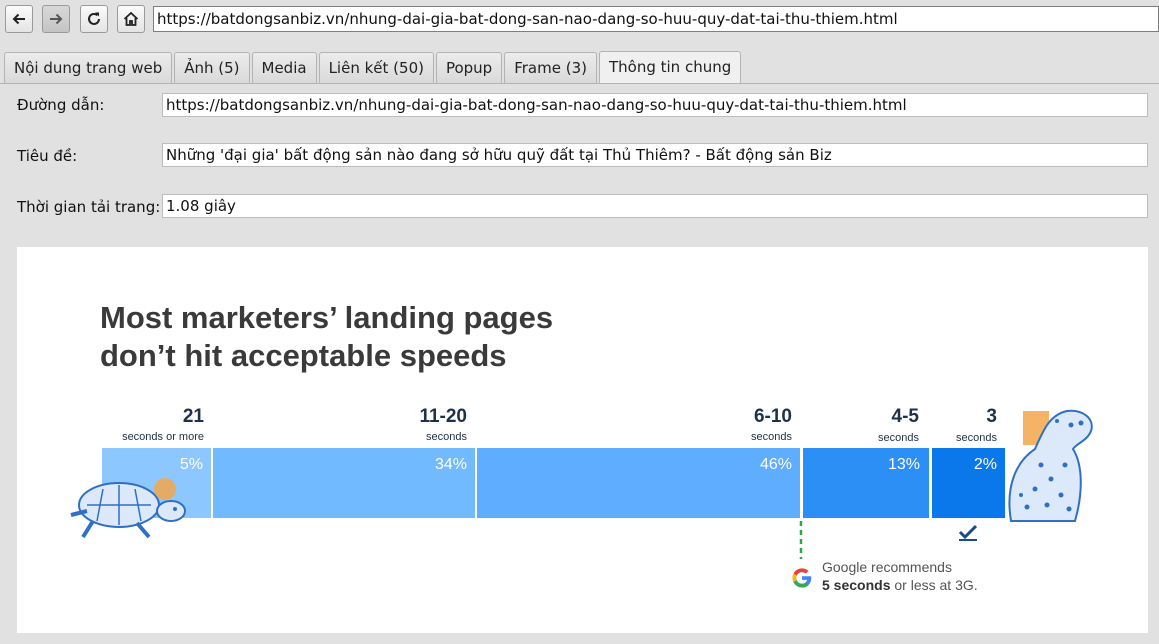  Describe the element at coordinates (856, 585) in the screenshot. I see `google-rec-bold: 5 seconds` at that location.